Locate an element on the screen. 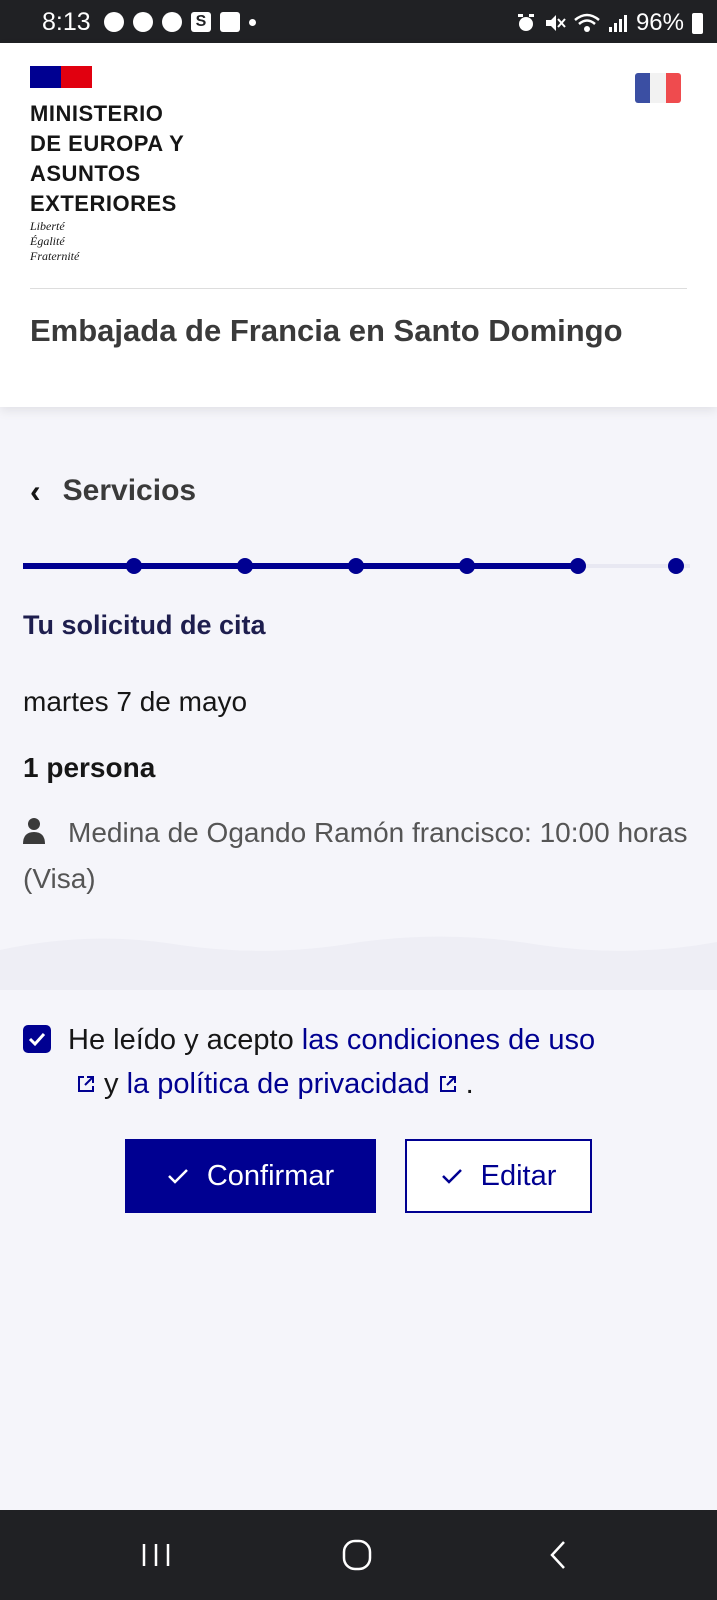 The image size is (717, 1600). progress-stepper is located at coordinates (356, 566).